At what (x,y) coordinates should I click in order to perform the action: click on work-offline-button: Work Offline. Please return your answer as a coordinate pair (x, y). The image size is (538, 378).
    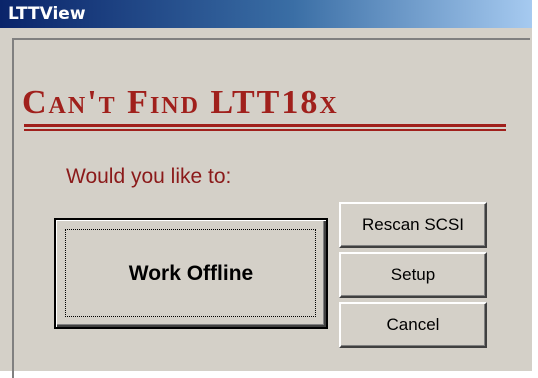
    Looking at the image, I should click on (191, 273).